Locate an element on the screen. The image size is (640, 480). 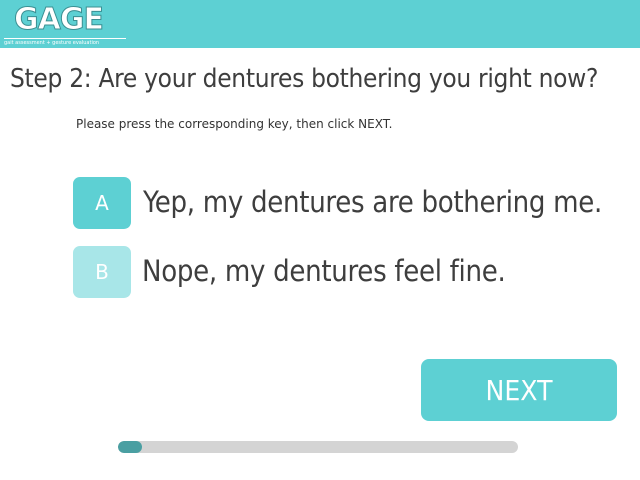
answer-option-a: A Yep, my dentures are bothering me. is located at coordinates (353, 203).